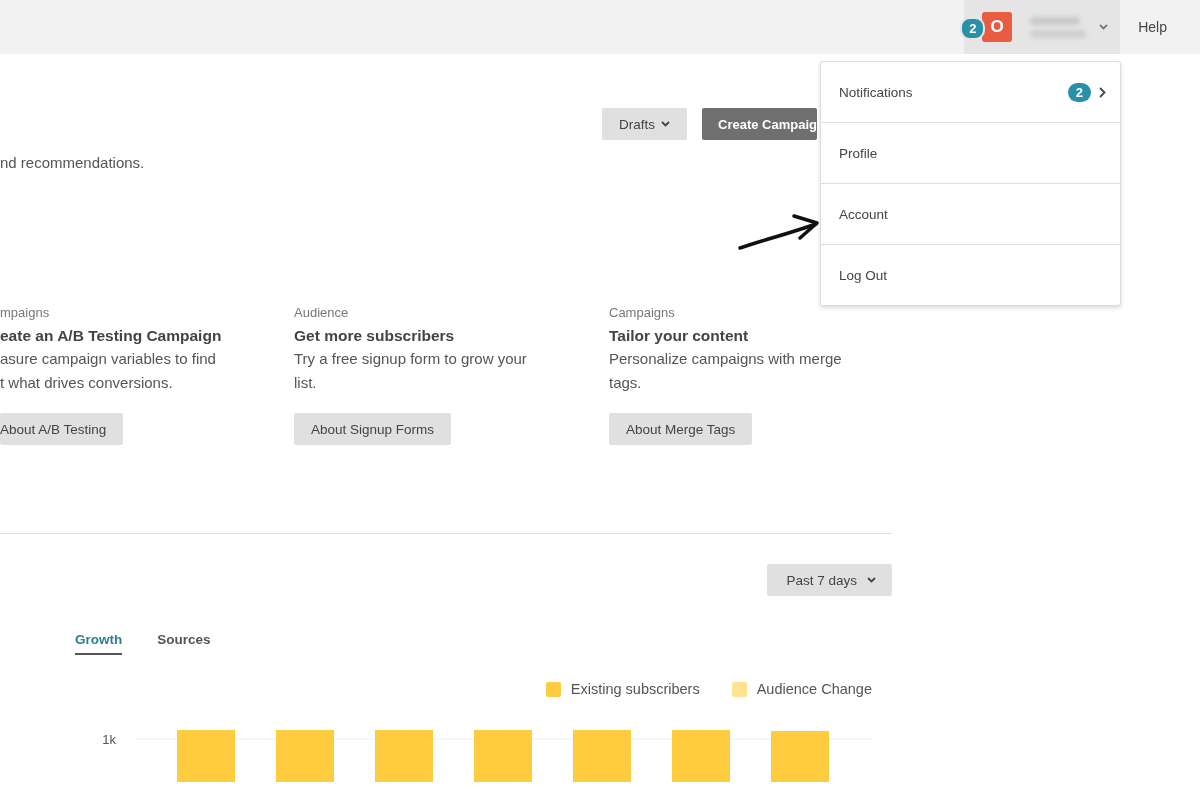  I want to click on card-description: asure campaign variables to find t what drives conversions., so click(108, 371).